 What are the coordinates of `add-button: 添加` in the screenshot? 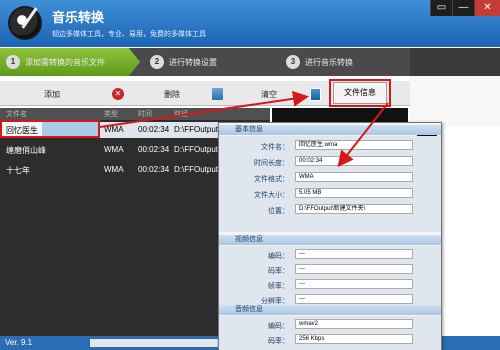 It's located at (52, 94).